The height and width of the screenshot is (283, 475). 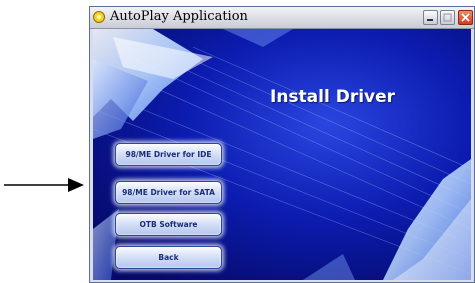 What do you see at coordinates (179, 16) in the screenshot?
I see `window-title: AutoPlay Application` at bounding box center [179, 16].